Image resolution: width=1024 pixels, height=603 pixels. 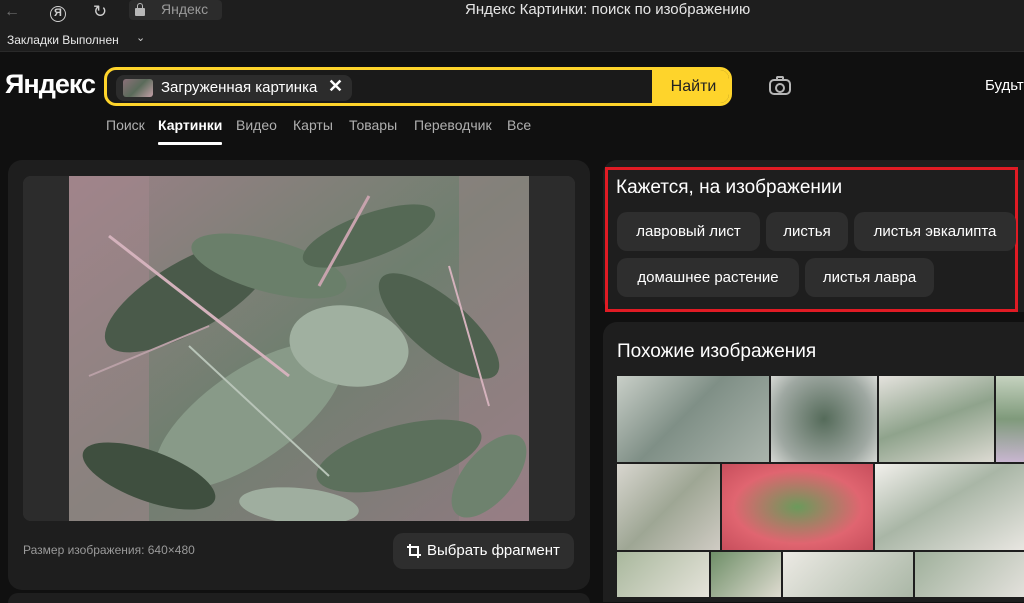 I want to click on panel-below, so click(x=299, y=598).